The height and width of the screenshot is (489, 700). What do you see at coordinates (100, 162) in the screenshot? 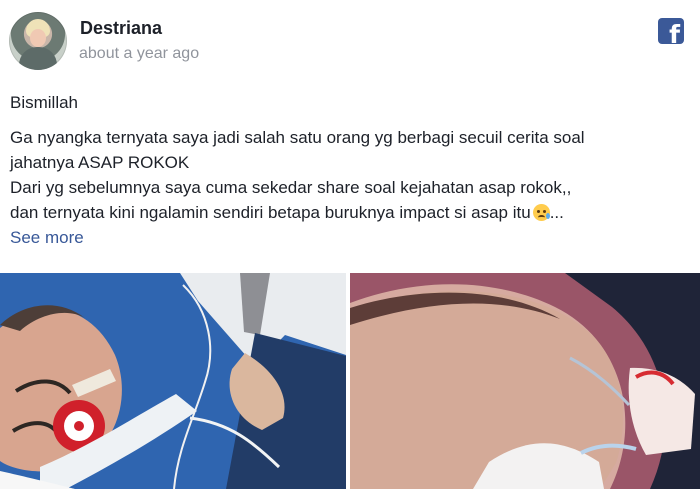
I see `post-text-line: jahatnya ASAP ROKOK` at bounding box center [100, 162].